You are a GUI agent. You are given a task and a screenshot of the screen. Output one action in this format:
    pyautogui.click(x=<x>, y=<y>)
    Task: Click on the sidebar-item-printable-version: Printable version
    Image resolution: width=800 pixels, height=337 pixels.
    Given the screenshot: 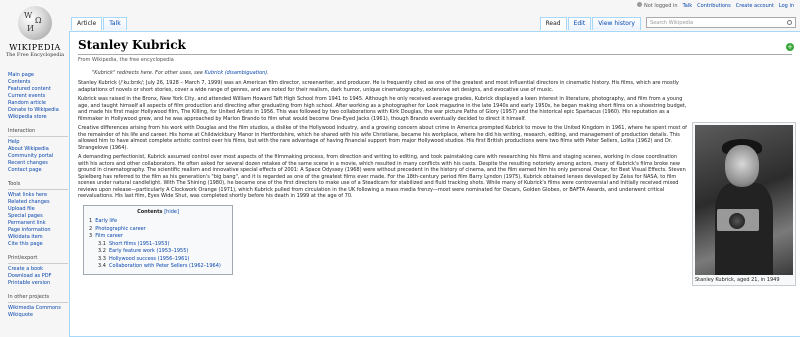 What is the action you would take?
    pyautogui.click(x=38, y=283)
    